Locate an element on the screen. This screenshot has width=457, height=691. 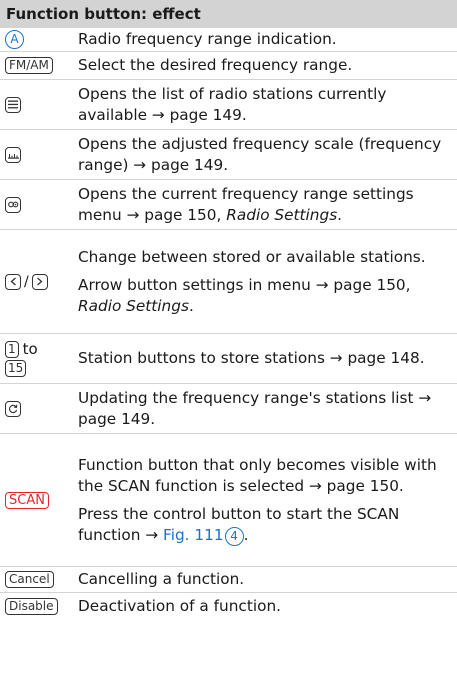
fm-am-button: FM/AM is located at coordinates (29, 65).